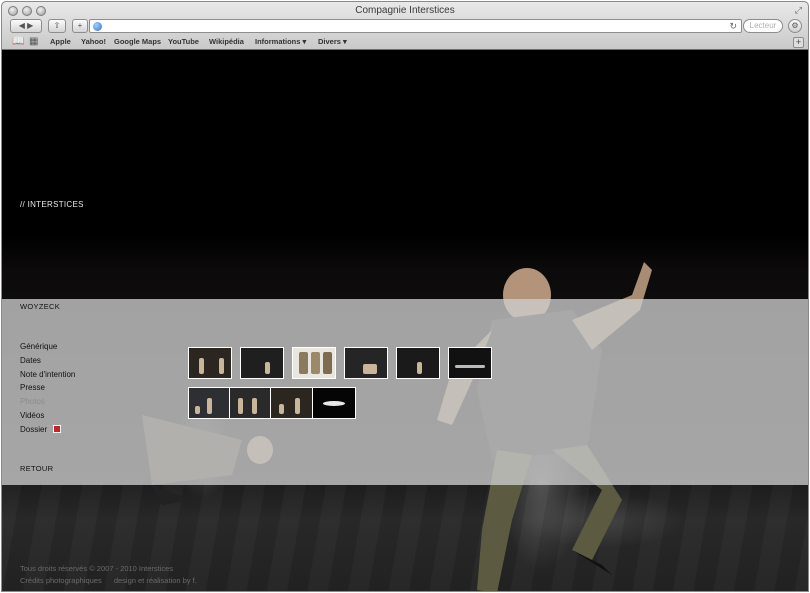 The width and height of the screenshot is (810, 593). Describe the element at coordinates (18, 41) in the screenshot. I see `open-book-icon: 📖` at that location.